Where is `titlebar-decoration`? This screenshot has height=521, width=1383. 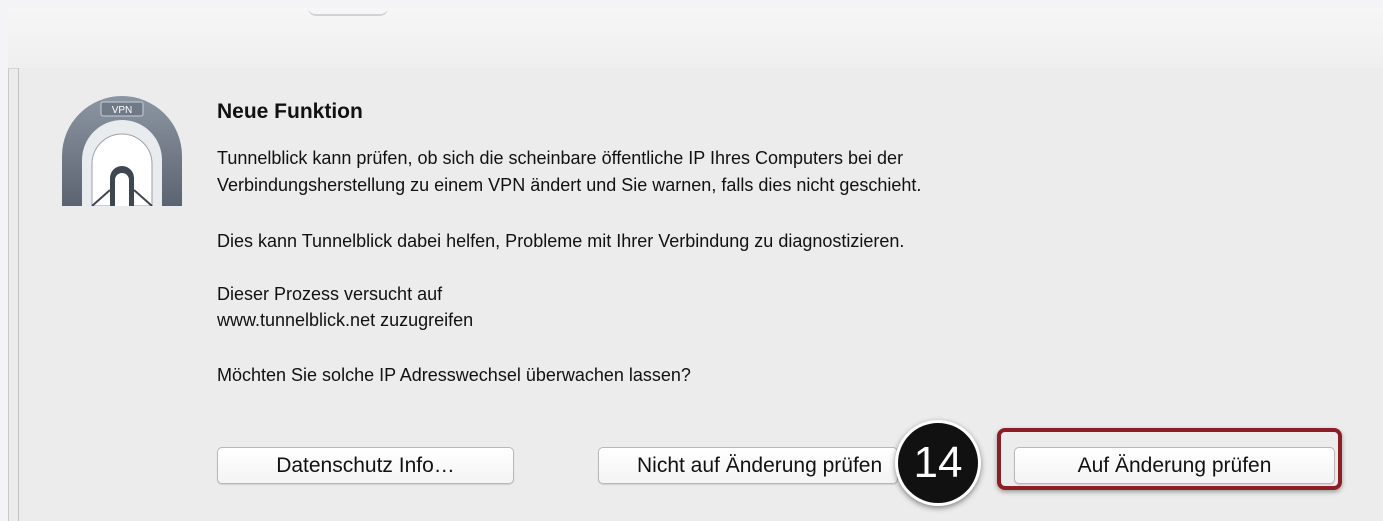 titlebar-decoration is located at coordinates (348, 12).